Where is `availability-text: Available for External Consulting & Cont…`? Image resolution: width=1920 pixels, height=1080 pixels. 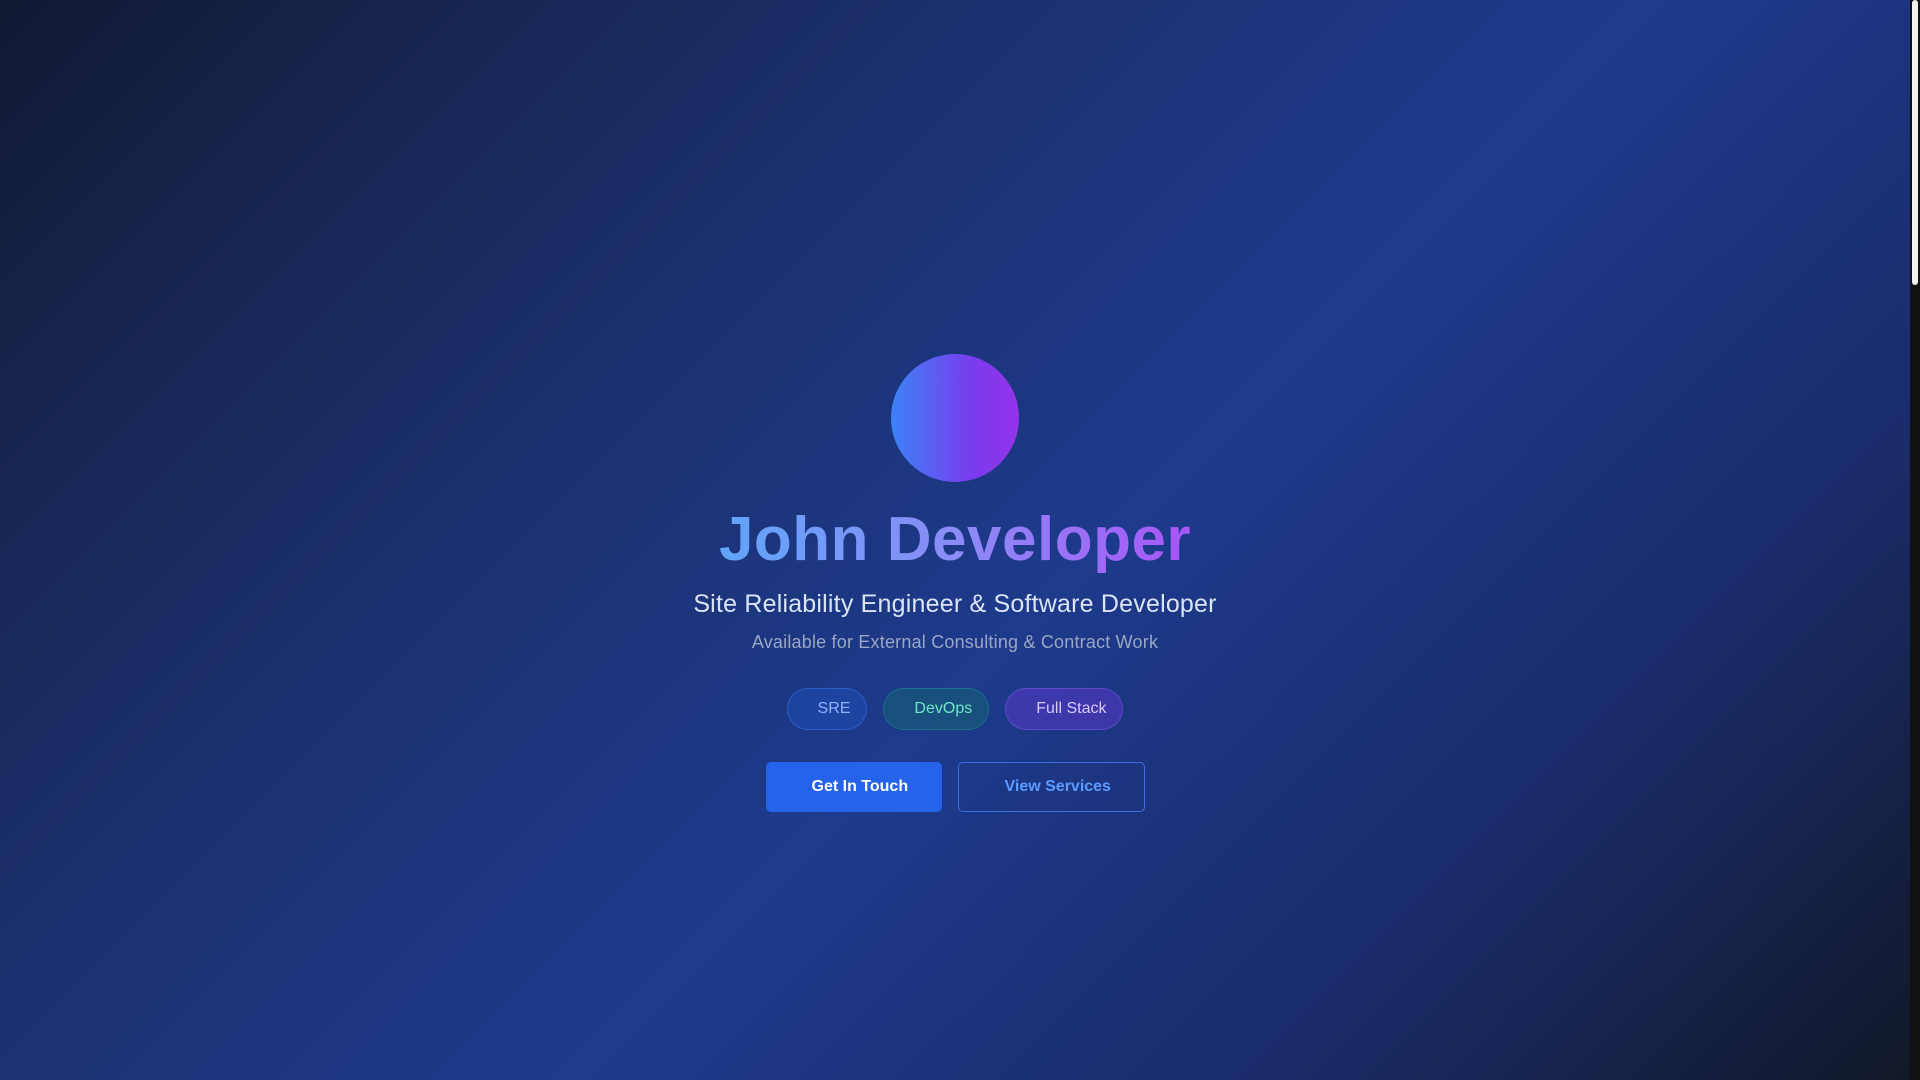 availability-text: Available for External Consulting & Cont… is located at coordinates (955, 642).